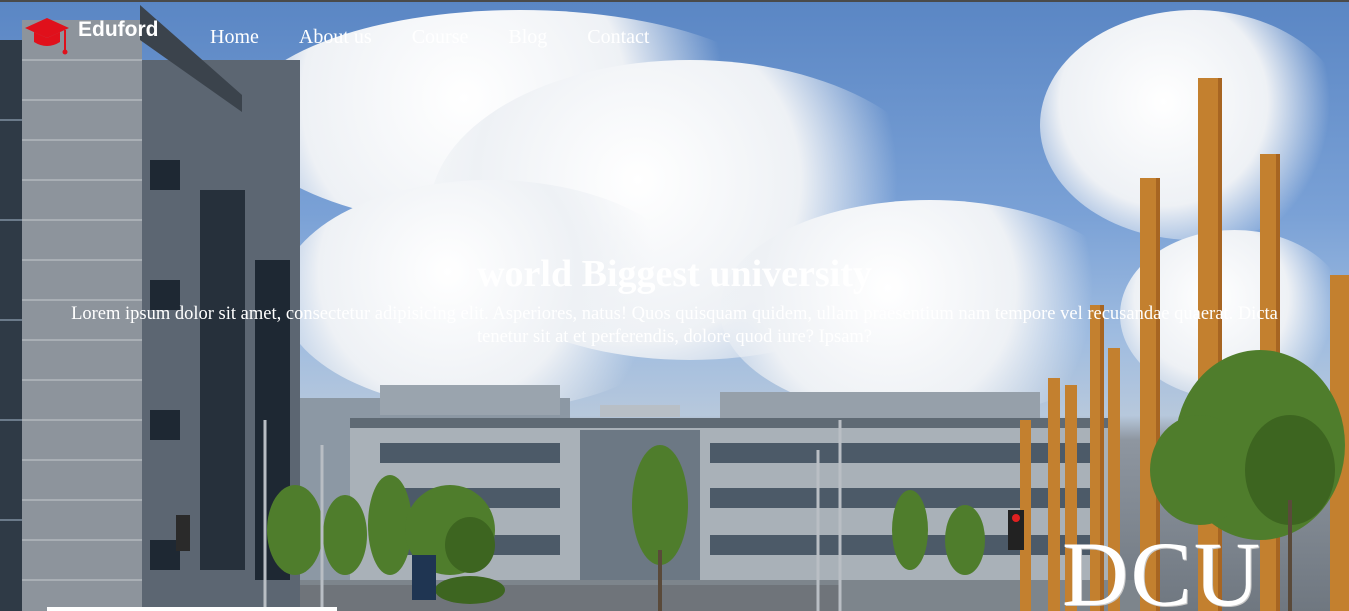 The width and height of the screenshot is (1349, 611). I want to click on nav-item-home: Home, so click(234, 37).